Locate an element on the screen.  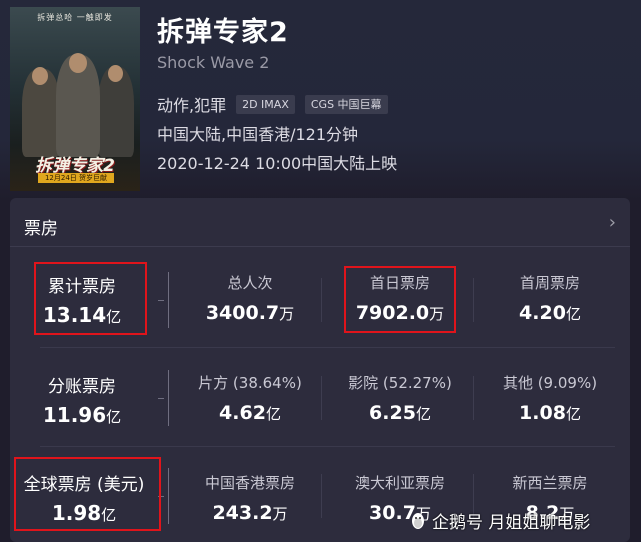
highlight-global-box-office is located at coordinates (87, 494).